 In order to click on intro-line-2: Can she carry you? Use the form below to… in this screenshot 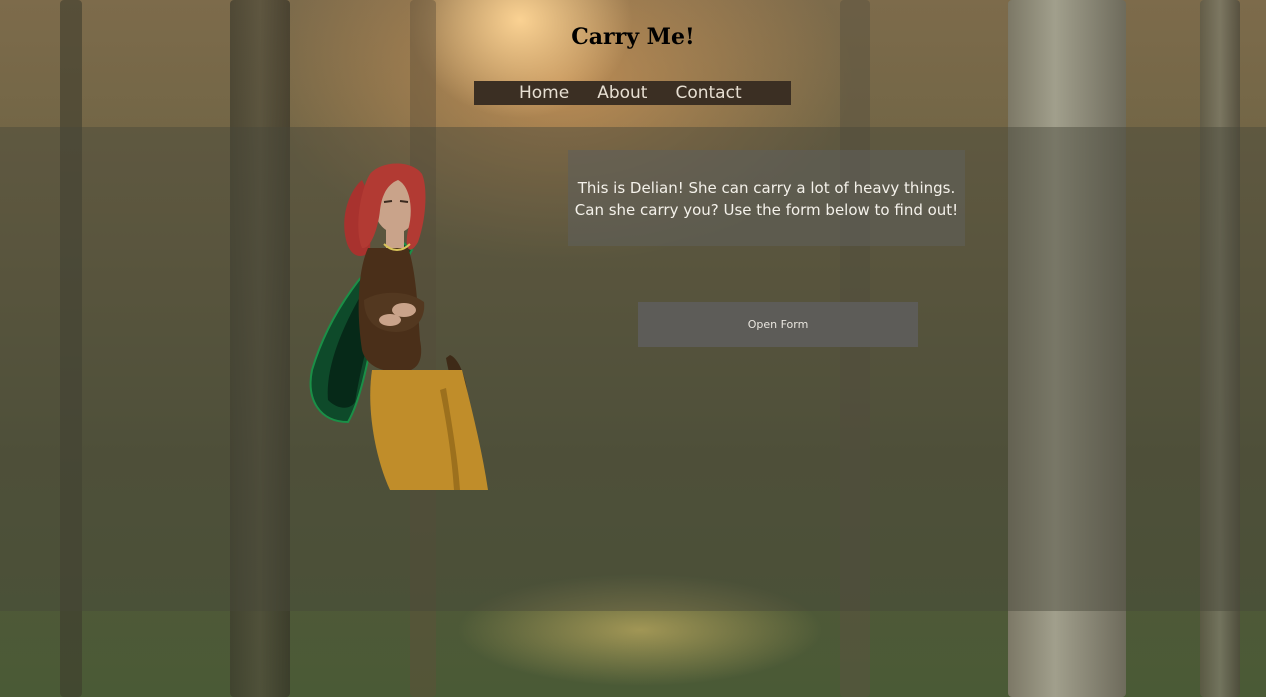, I will do `click(766, 210)`.